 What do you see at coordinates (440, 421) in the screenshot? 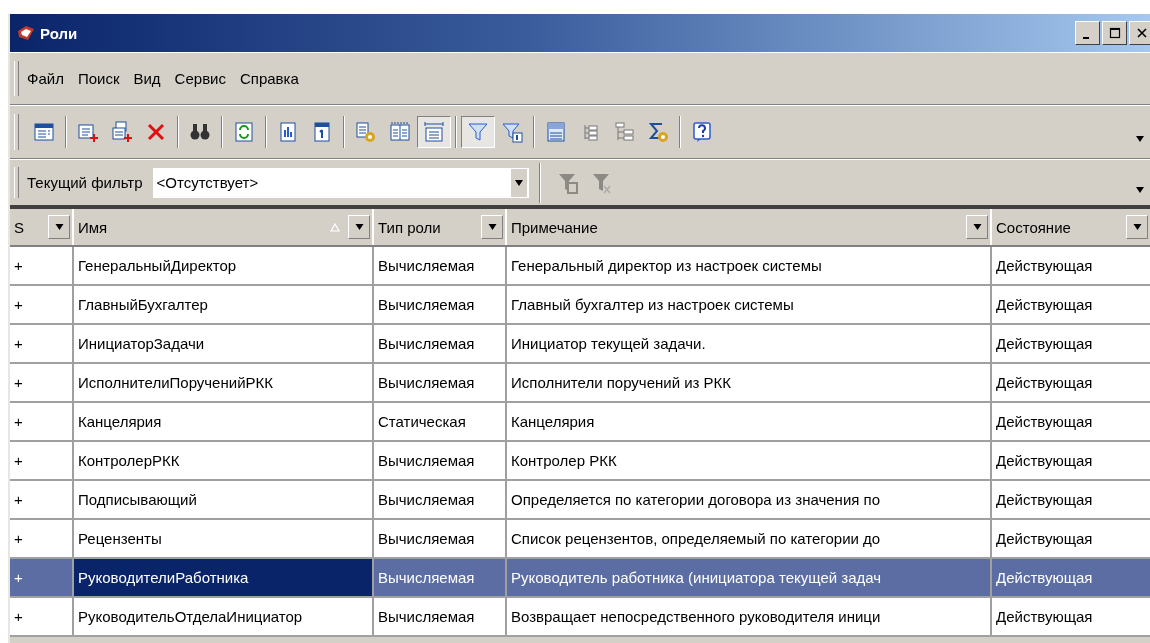
I see `table-cell: Статическая` at bounding box center [440, 421].